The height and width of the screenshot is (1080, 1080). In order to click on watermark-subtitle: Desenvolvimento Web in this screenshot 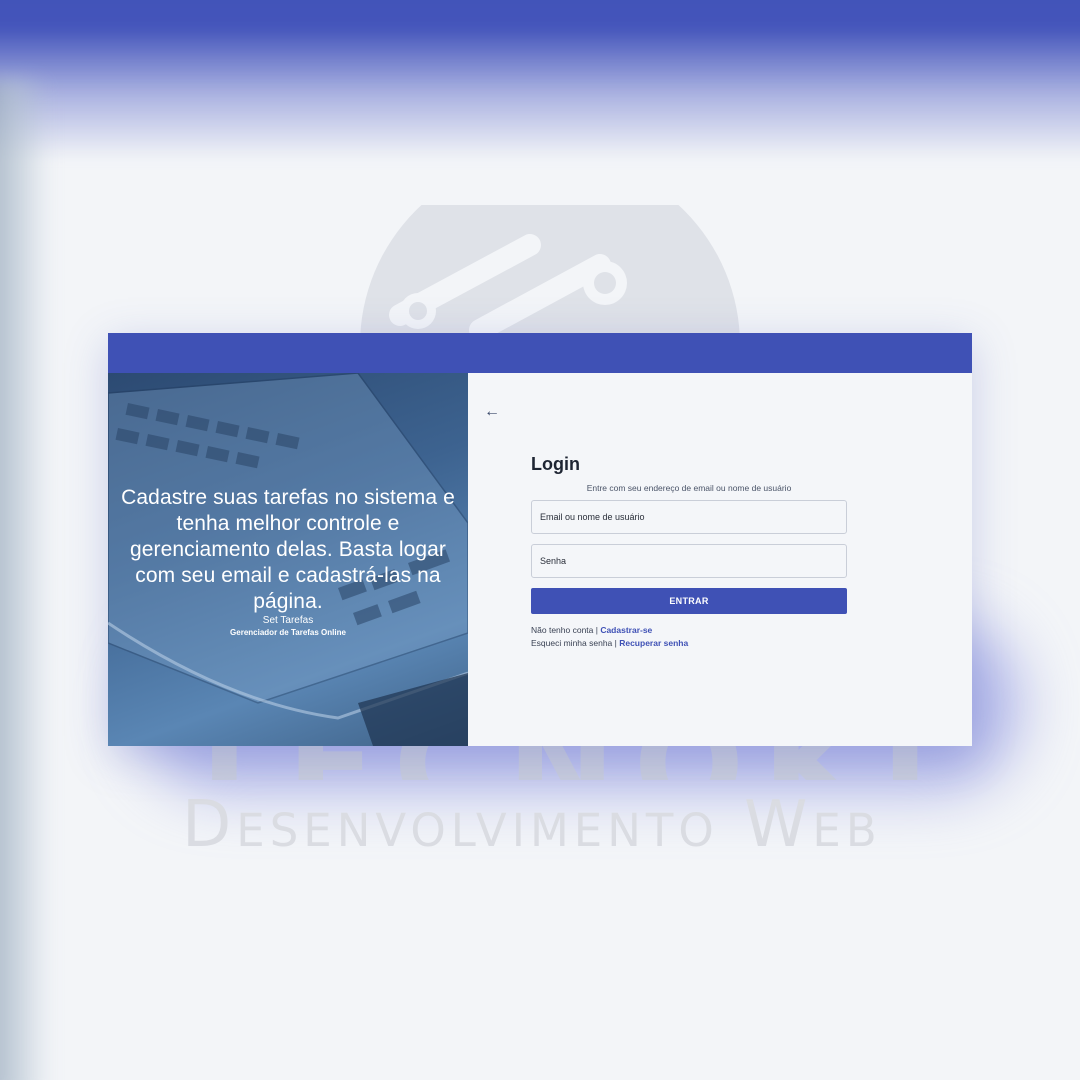, I will do `click(532, 825)`.